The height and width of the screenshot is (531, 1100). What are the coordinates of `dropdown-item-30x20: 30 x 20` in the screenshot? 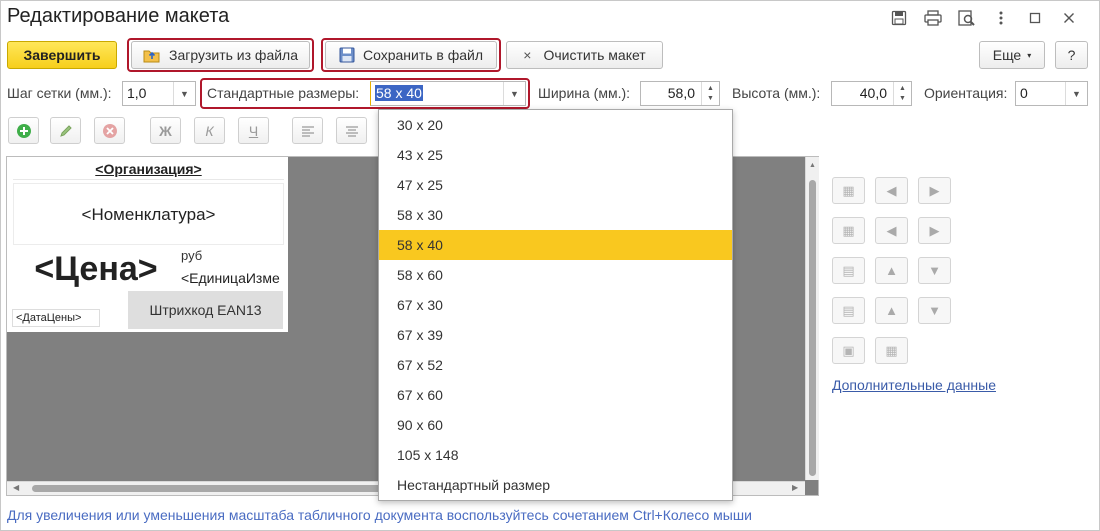 It's located at (555, 125).